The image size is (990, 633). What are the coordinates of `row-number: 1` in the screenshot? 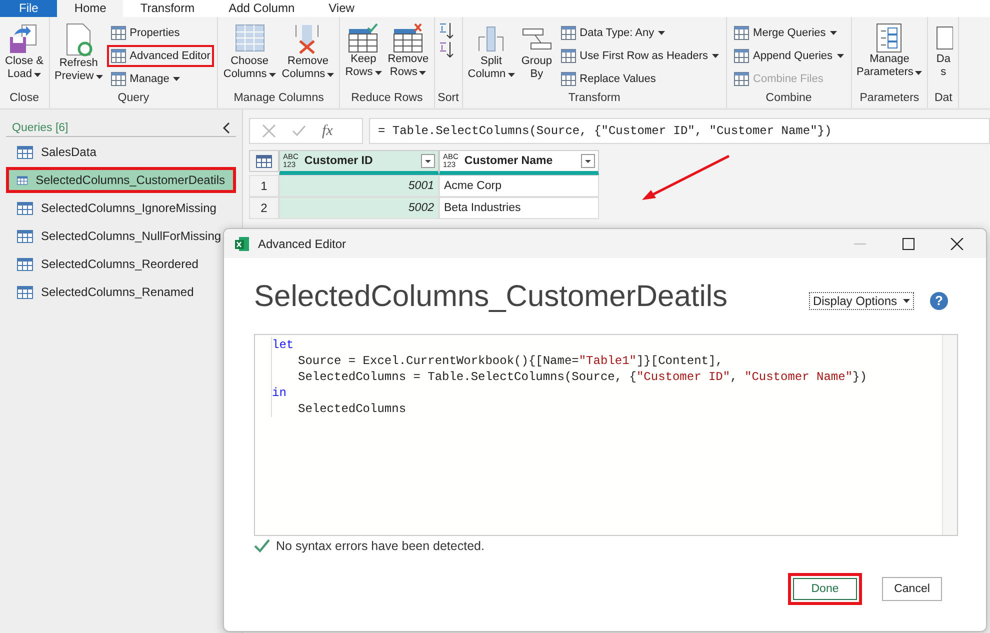 It's located at (264, 186).